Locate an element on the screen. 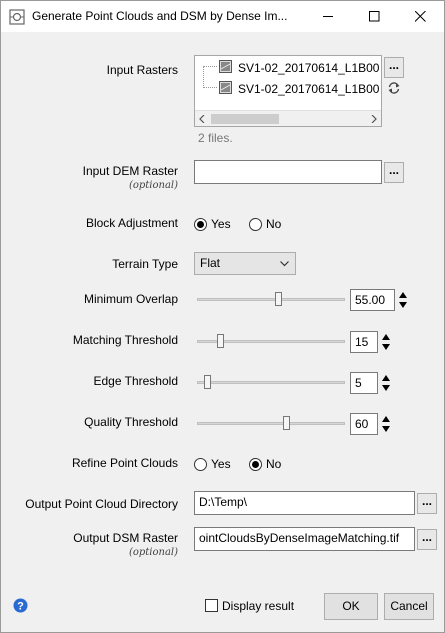 This screenshot has width=445, height=633. minimum-overlap-label: Minimum Overlap is located at coordinates (130, 299).